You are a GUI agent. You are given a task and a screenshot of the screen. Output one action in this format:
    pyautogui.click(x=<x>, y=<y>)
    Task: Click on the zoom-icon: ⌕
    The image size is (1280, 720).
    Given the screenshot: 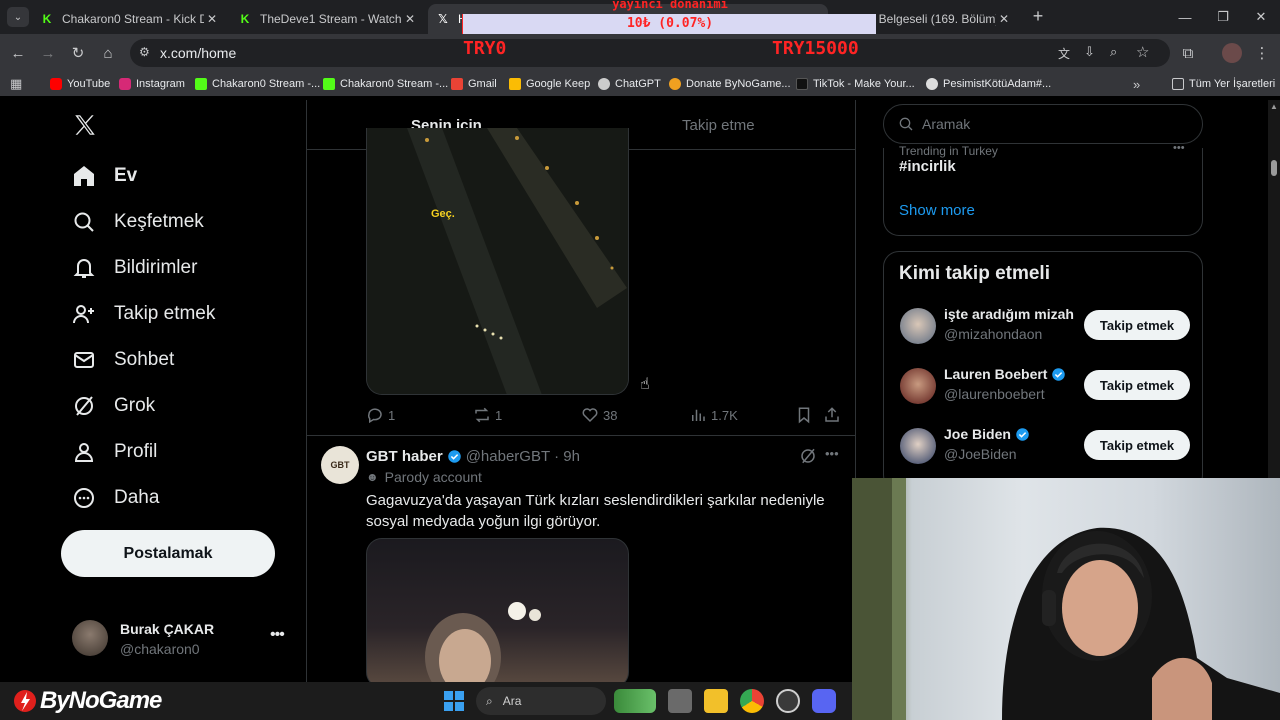 What is the action you would take?
    pyautogui.click(x=1113, y=52)
    